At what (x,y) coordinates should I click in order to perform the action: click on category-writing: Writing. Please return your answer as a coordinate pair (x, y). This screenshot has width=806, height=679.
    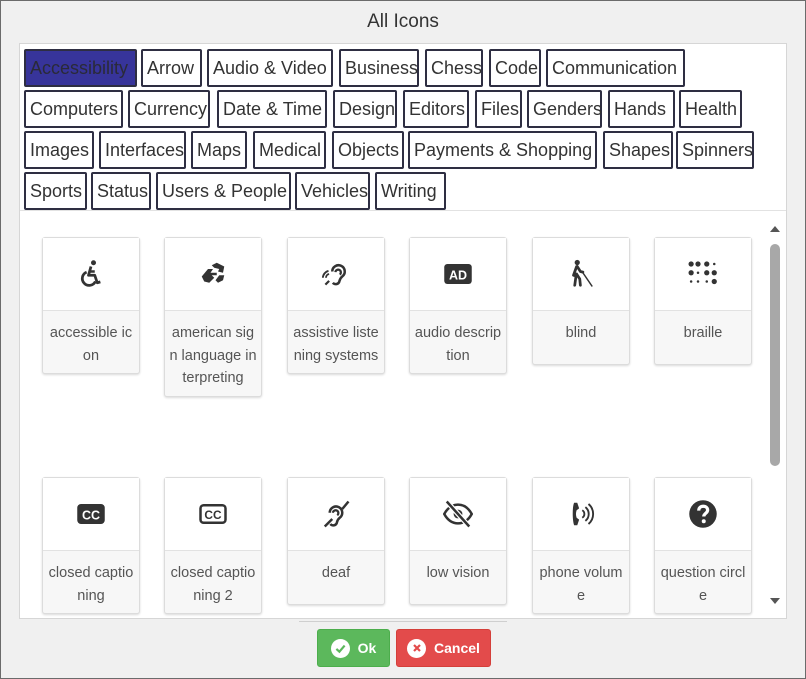
    Looking at the image, I should click on (410, 191).